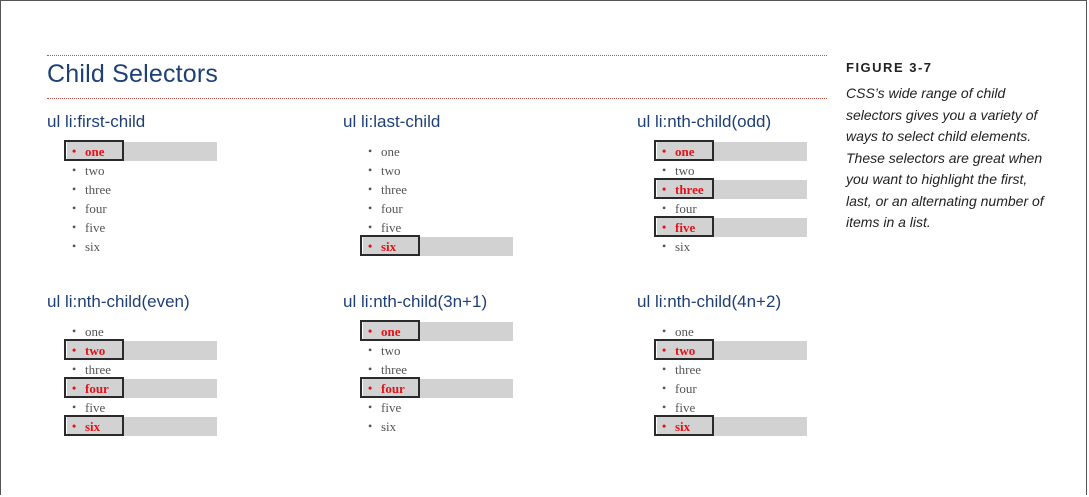  What do you see at coordinates (133, 74) in the screenshot?
I see `main-title: Child Selectors` at bounding box center [133, 74].